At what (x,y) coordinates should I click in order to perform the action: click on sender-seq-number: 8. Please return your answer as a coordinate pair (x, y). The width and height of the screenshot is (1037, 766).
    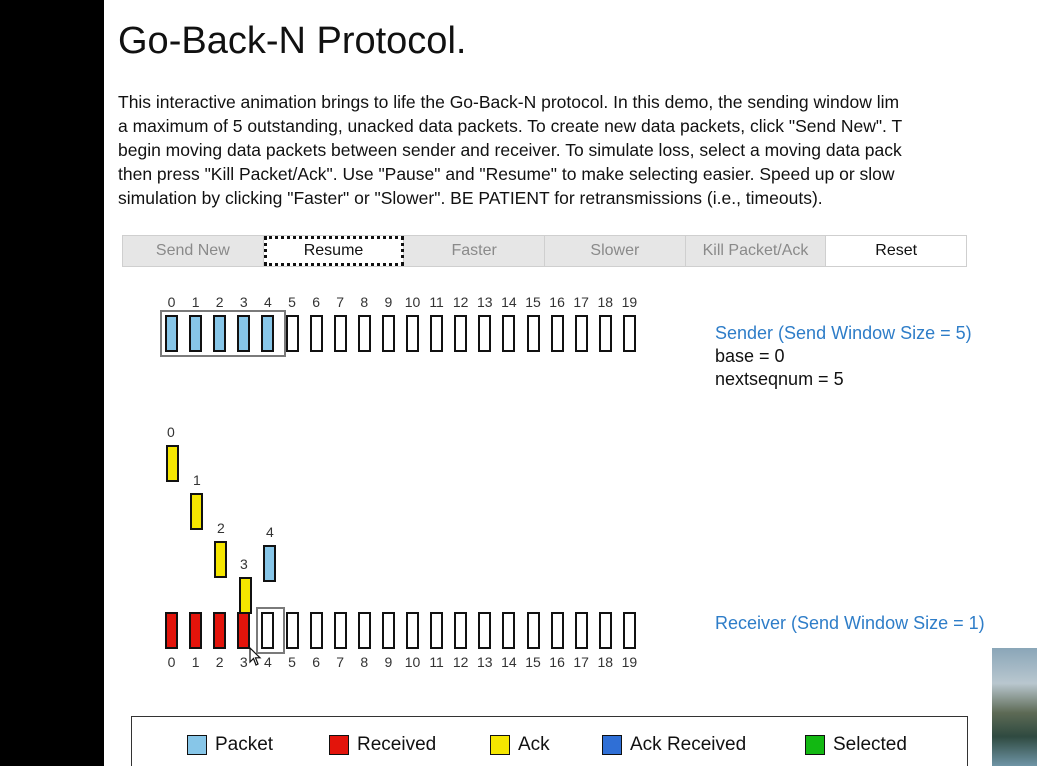
    Looking at the image, I should click on (364, 302).